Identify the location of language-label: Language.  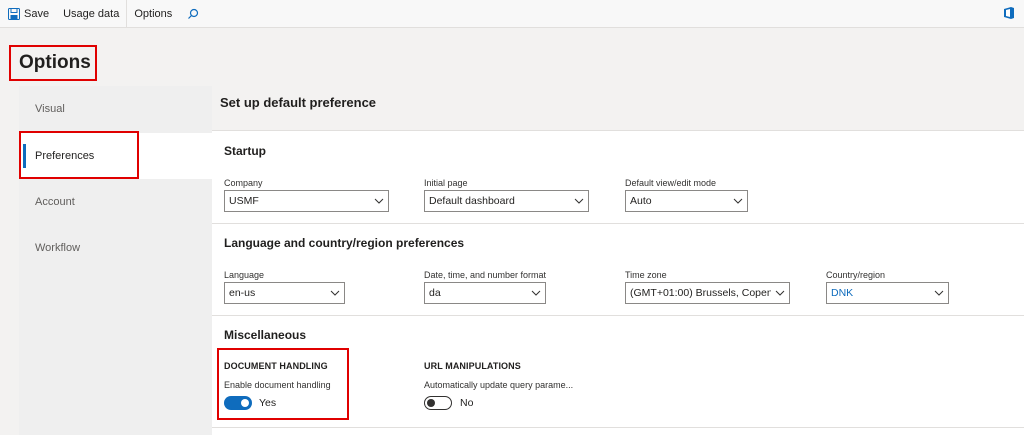
(244, 275).